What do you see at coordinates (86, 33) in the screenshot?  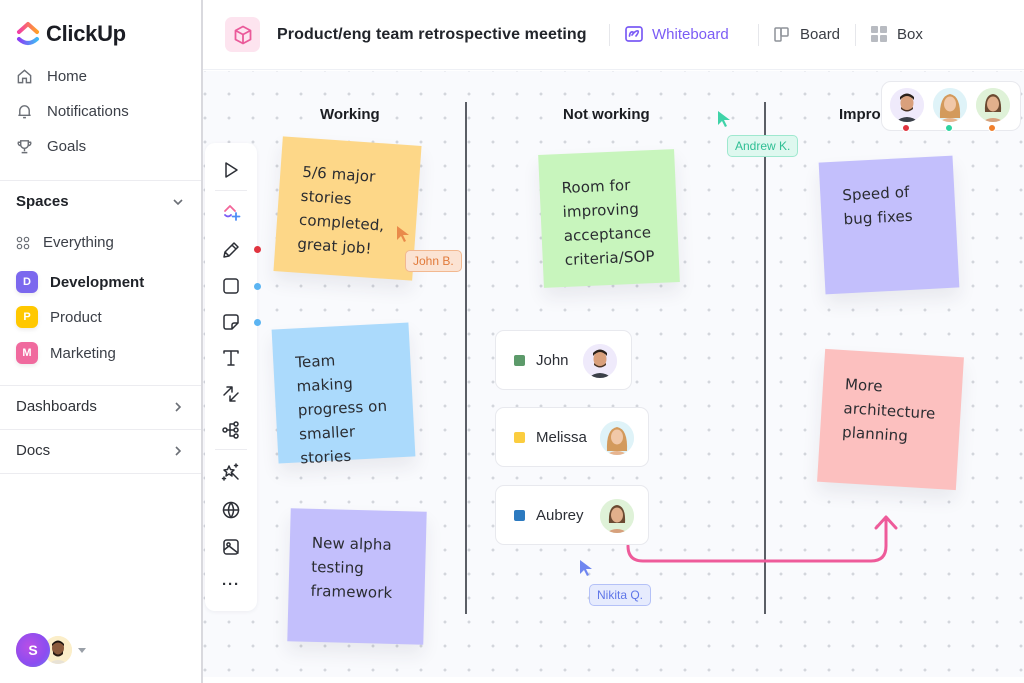 I see `brand-name: ClickUp` at bounding box center [86, 33].